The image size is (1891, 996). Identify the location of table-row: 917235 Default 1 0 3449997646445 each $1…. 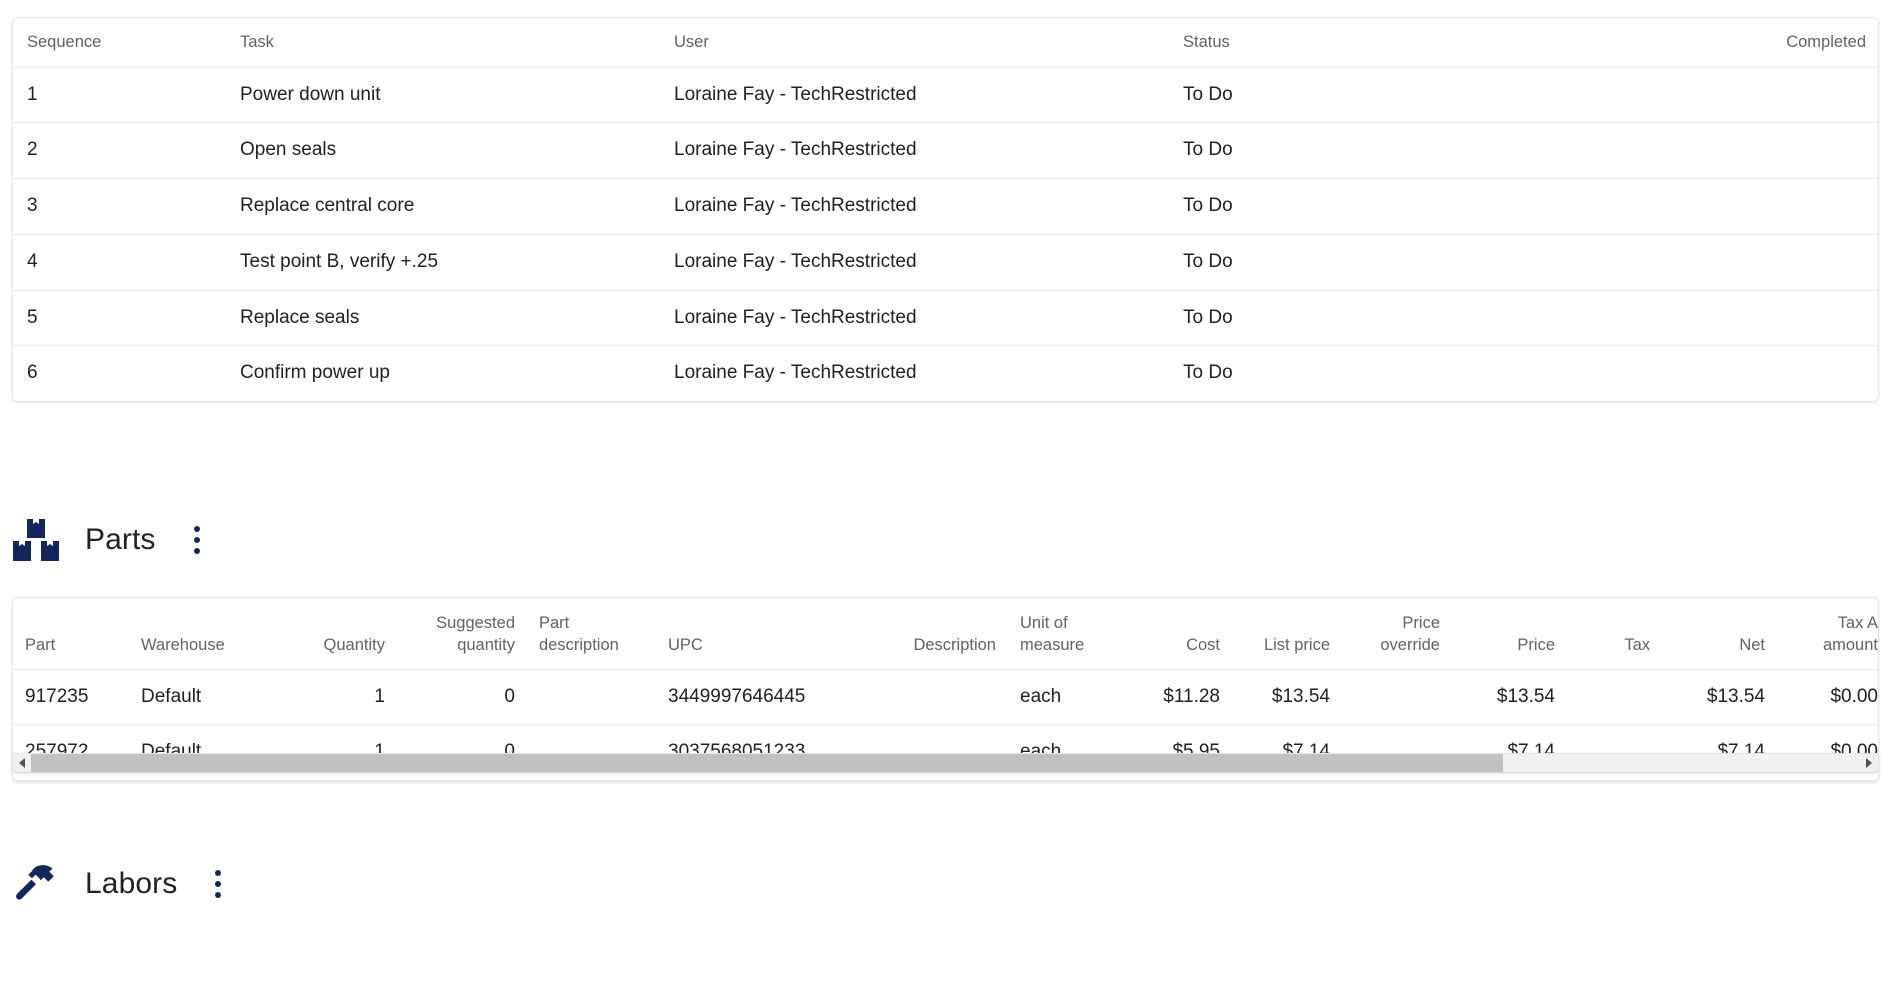
(945, 697).